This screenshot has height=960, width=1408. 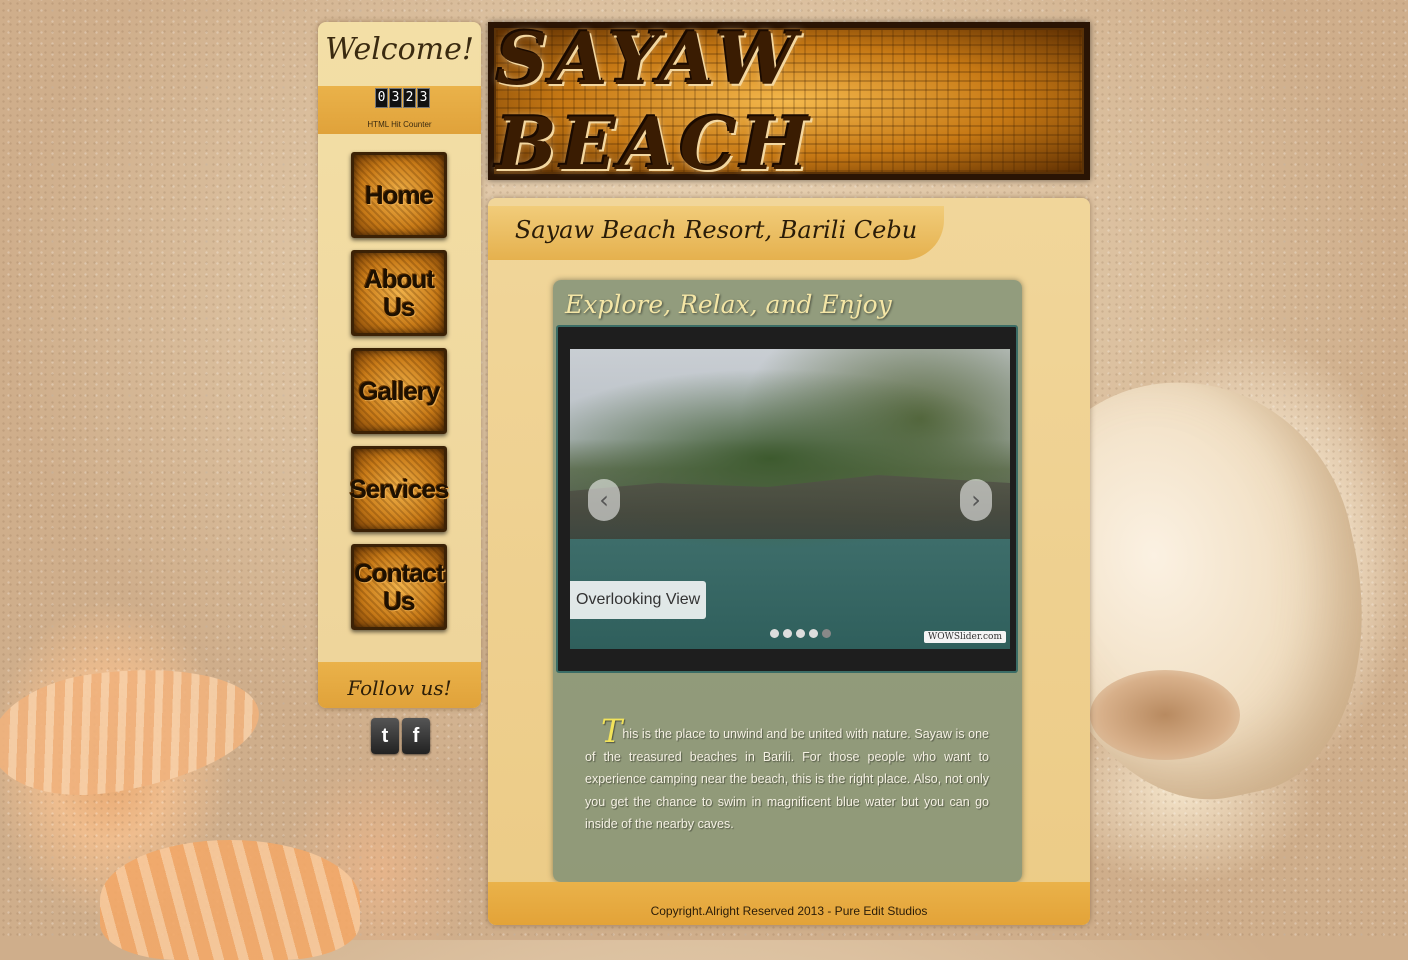 I want to click on follow-us-label: Follow us!, so click(x=399, y=688).